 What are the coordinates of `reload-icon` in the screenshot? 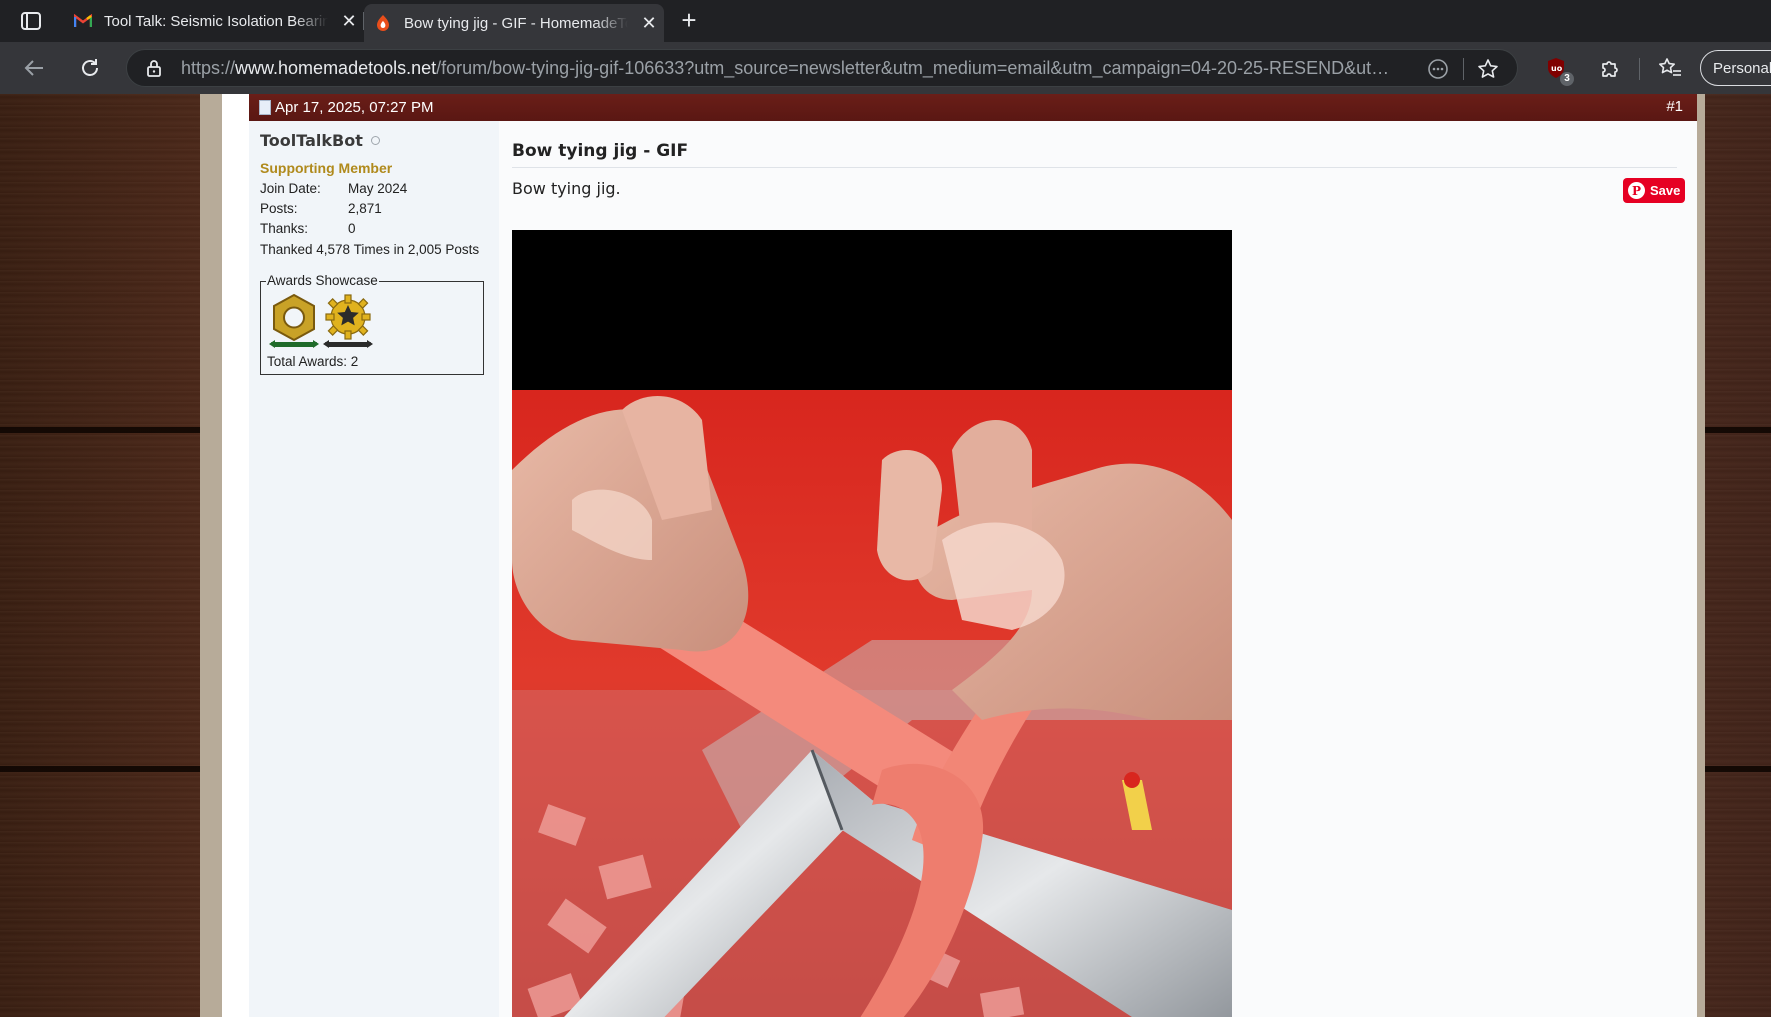 It's located at (90, 67).